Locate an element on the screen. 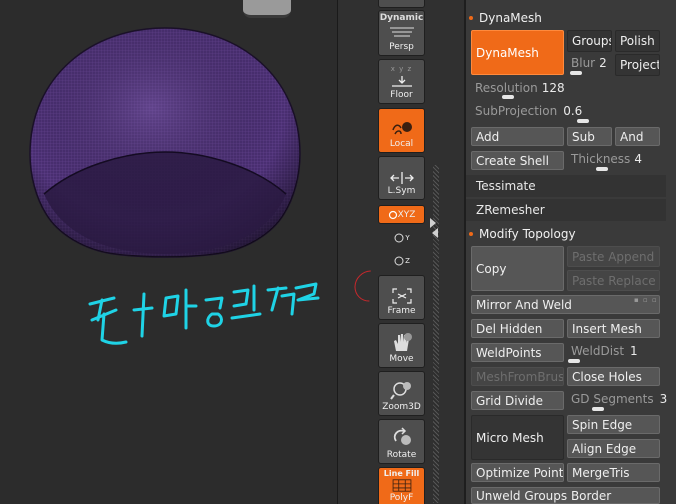  persp-icon is located at coordinates (401, 32).